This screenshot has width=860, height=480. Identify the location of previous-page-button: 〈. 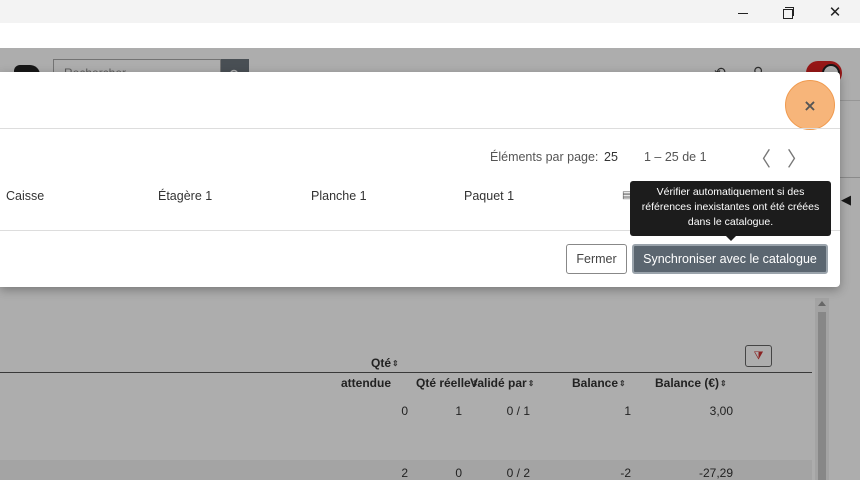
(761, 157).